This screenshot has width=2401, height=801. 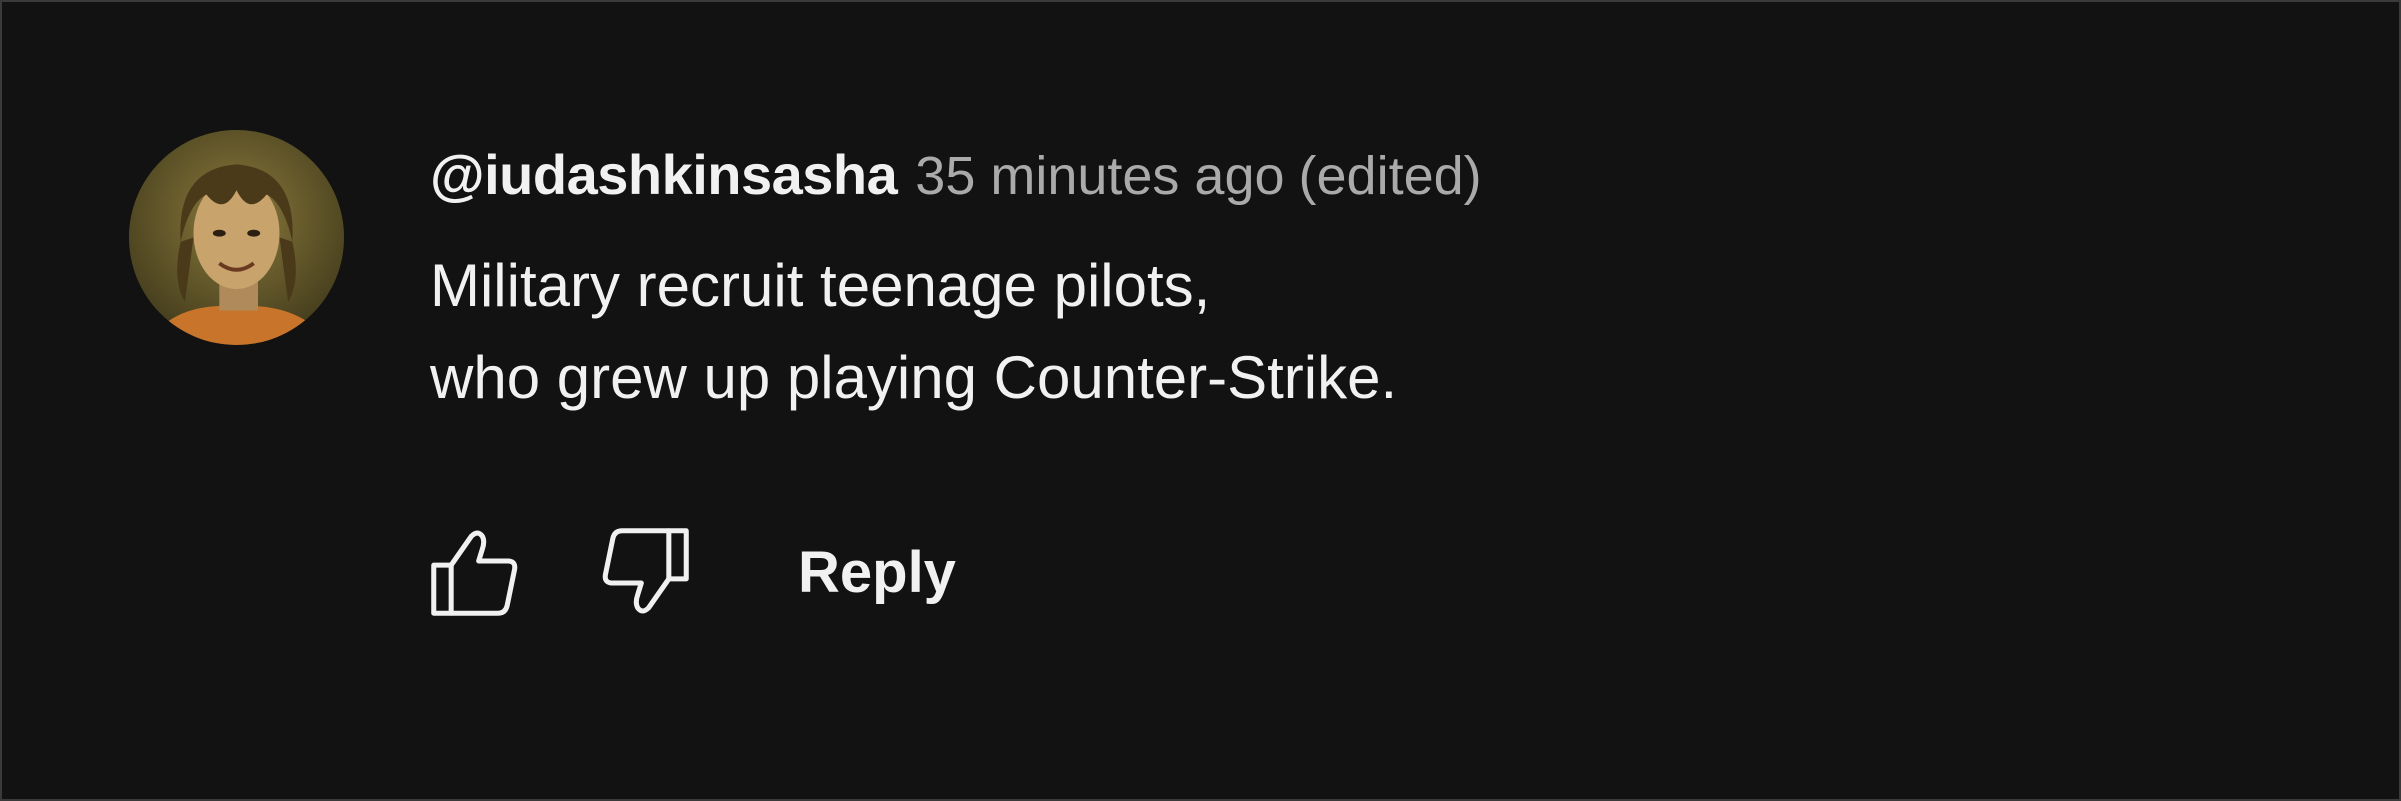 I want to click on author-name: @iudashkinsasha, so click(x=664, y=174).